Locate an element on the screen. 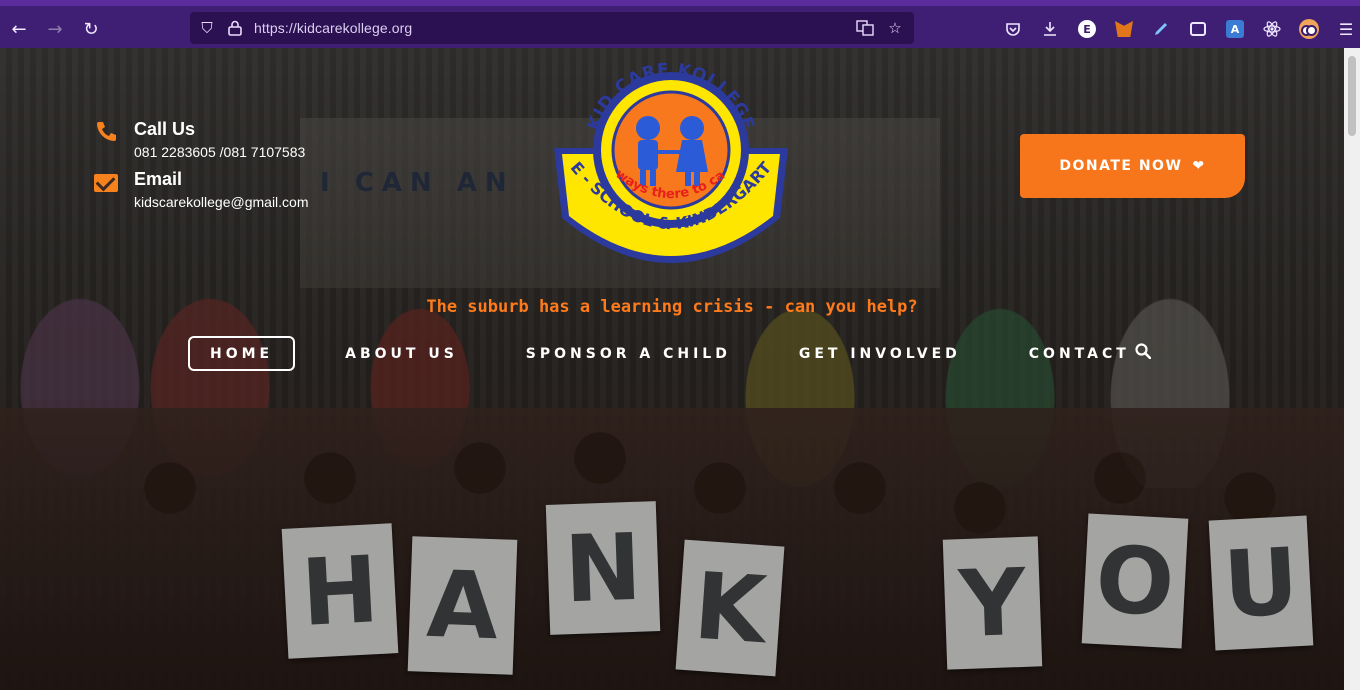  nav-about-us: ABOUT US is located at coordinates (401, 353).